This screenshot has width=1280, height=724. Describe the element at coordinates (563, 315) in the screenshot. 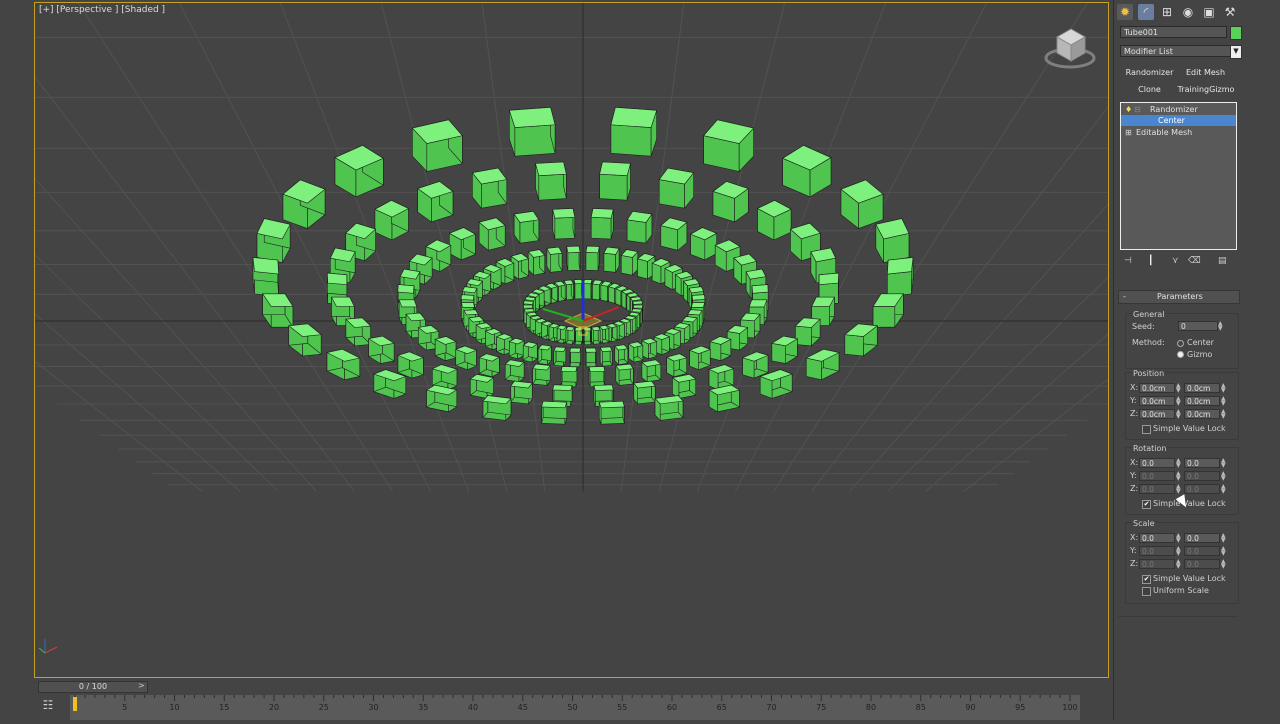

I see `gizmo-y-axis` at that location.